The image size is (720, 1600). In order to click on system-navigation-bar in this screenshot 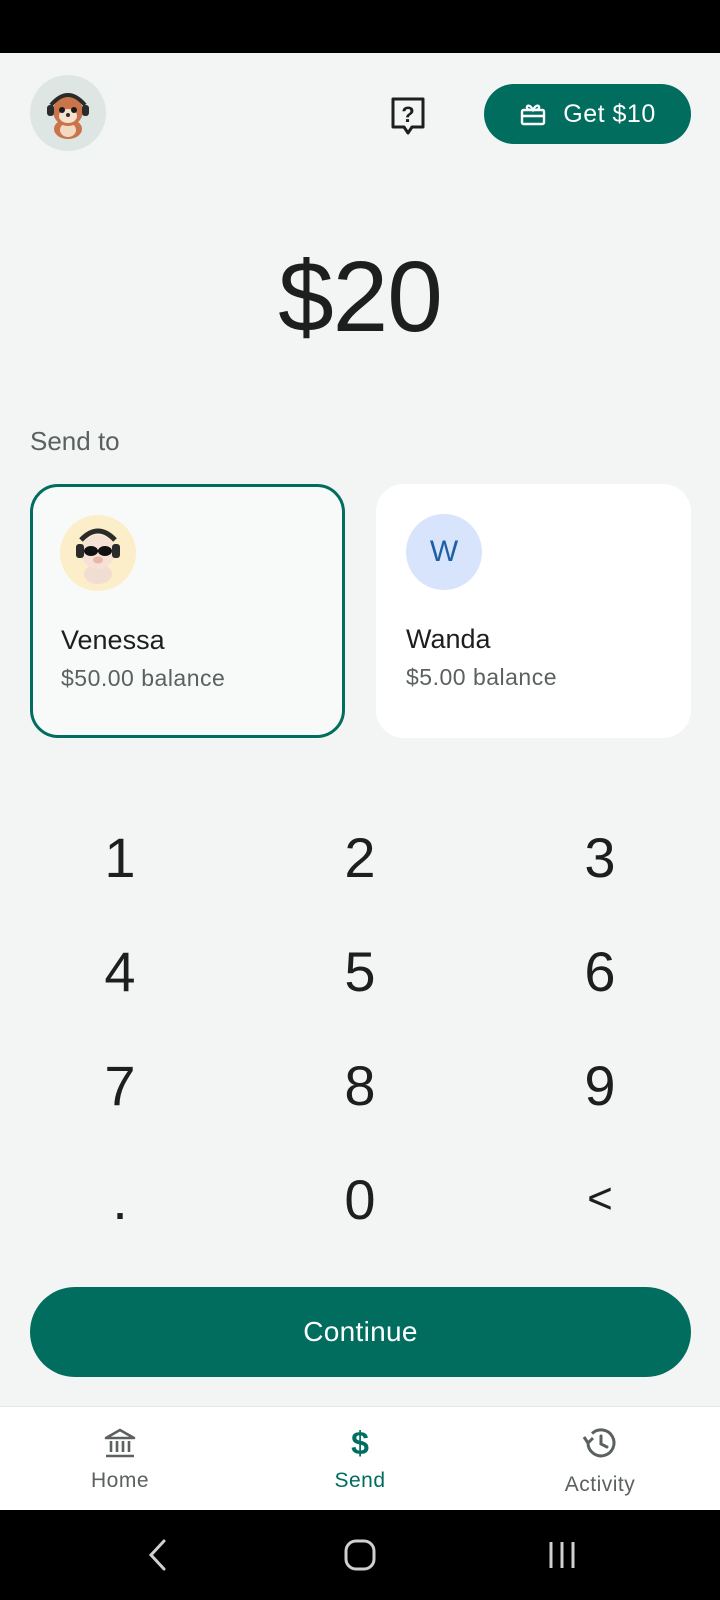, I will do `click(360, 1555)`.